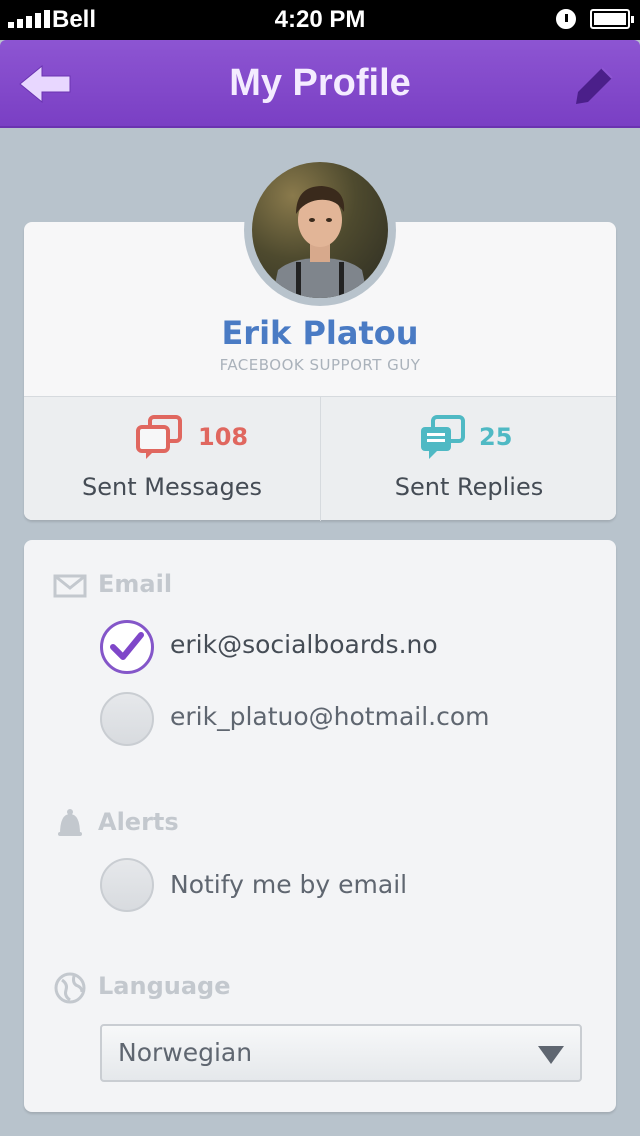  Describe the element at coordinates (185, 1052) in the screenshot. I see `language-select-value: Norwegian` at that location.